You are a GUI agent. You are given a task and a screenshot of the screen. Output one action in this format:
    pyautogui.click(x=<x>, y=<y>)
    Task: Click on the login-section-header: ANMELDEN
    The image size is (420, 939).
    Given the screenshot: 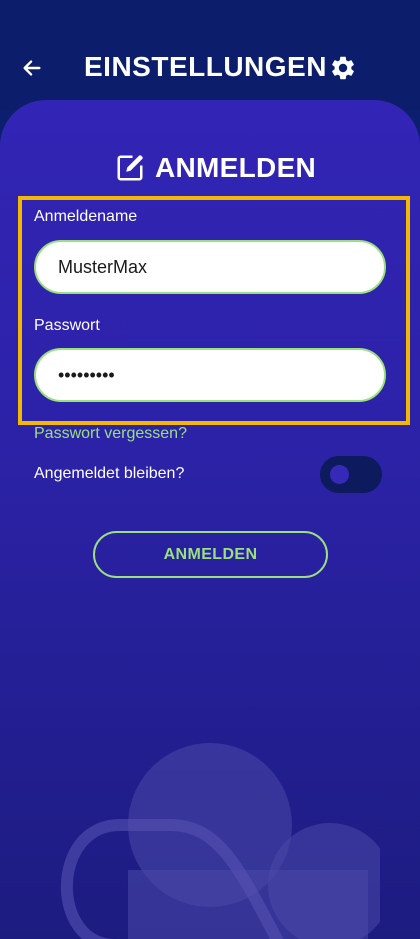 What is the action you would take?
    pyautogui.click(x=215, y=168)
    